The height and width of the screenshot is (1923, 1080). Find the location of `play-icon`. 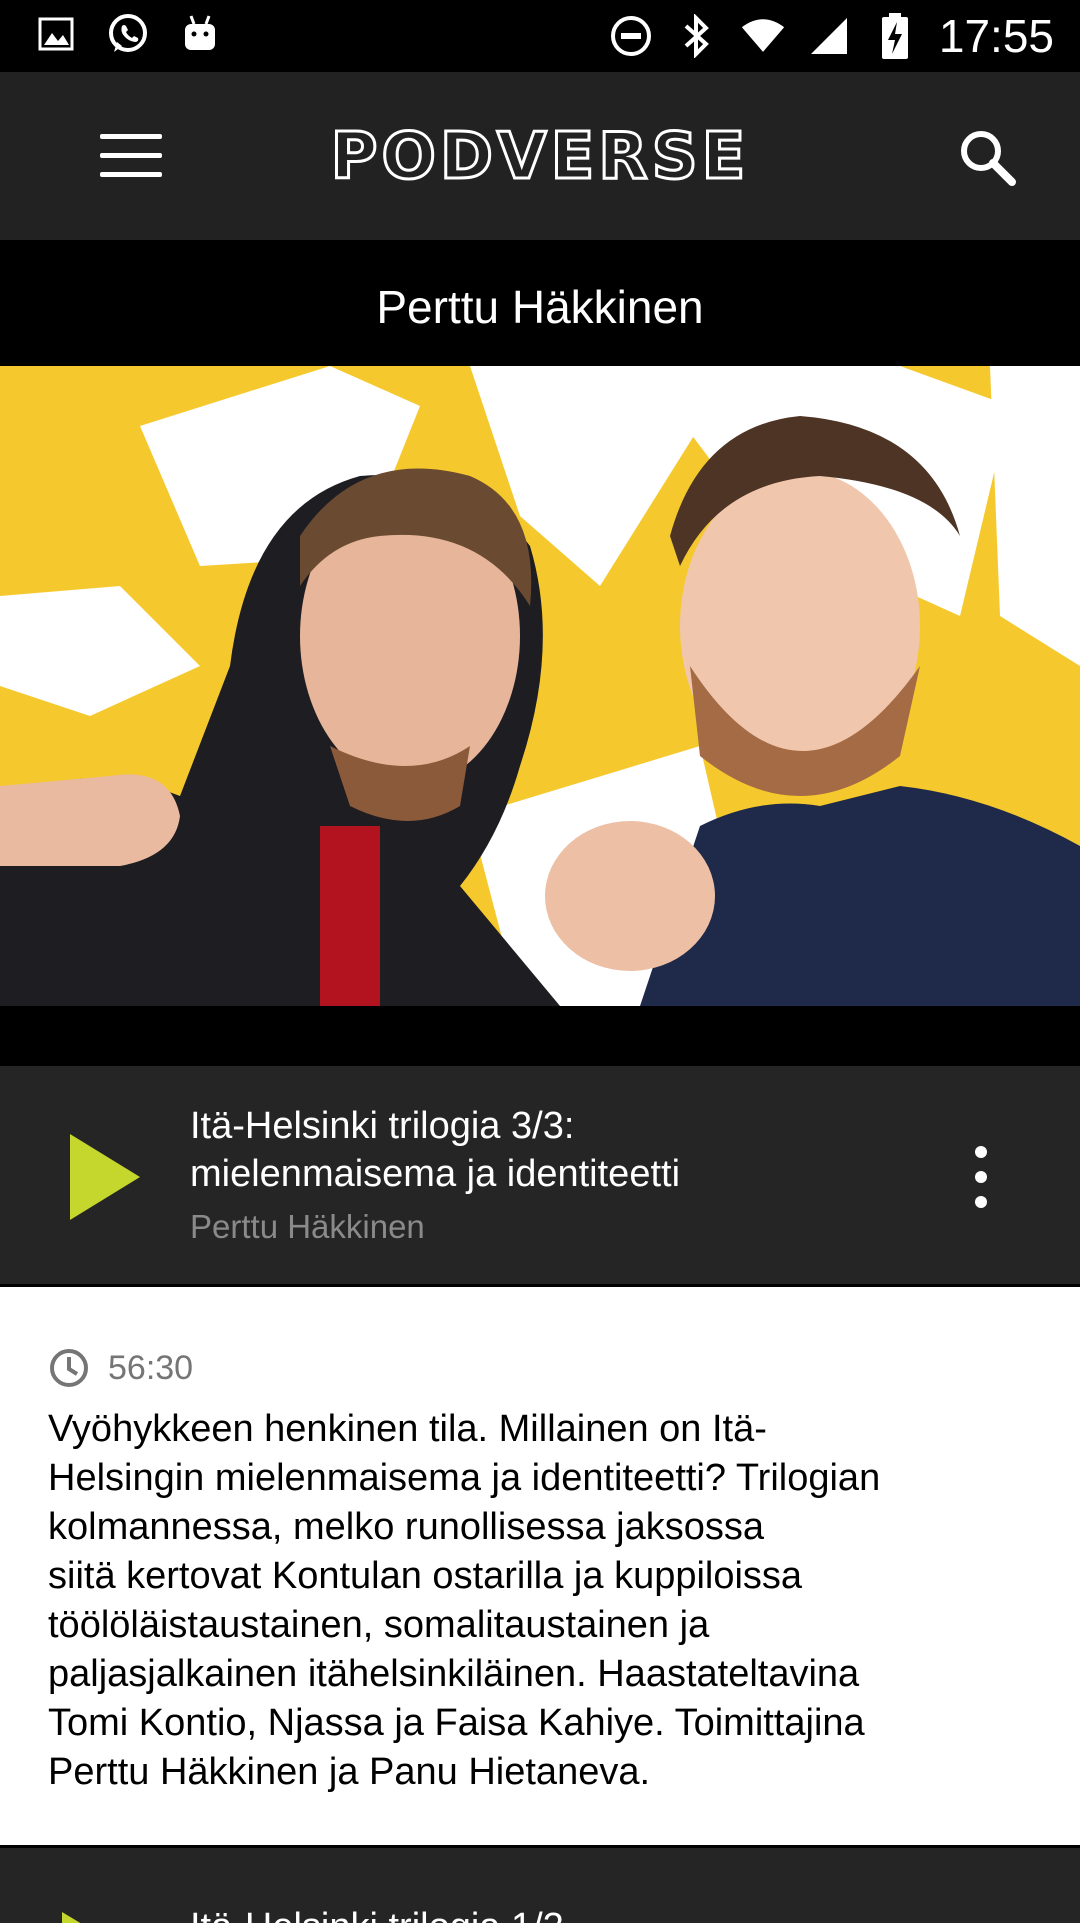

play-icon is located at coordinates (104, 1177).